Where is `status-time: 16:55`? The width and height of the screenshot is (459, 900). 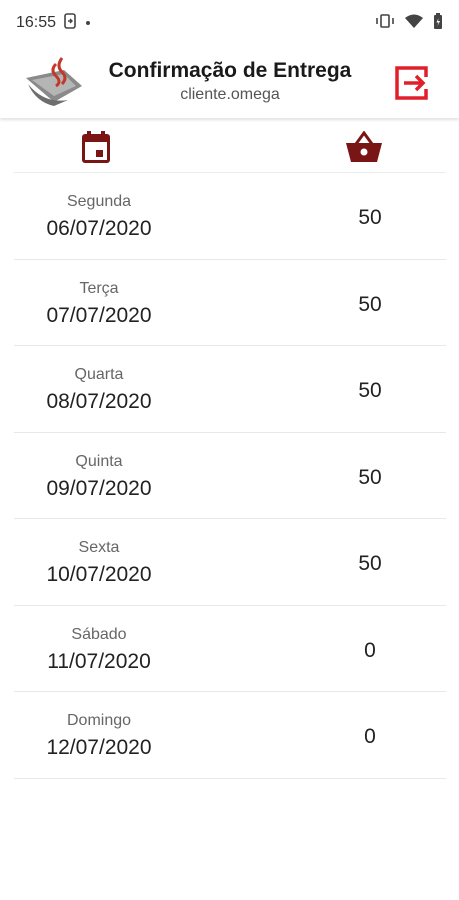 status-time: 16:55 is located at coordinates (36, 22).